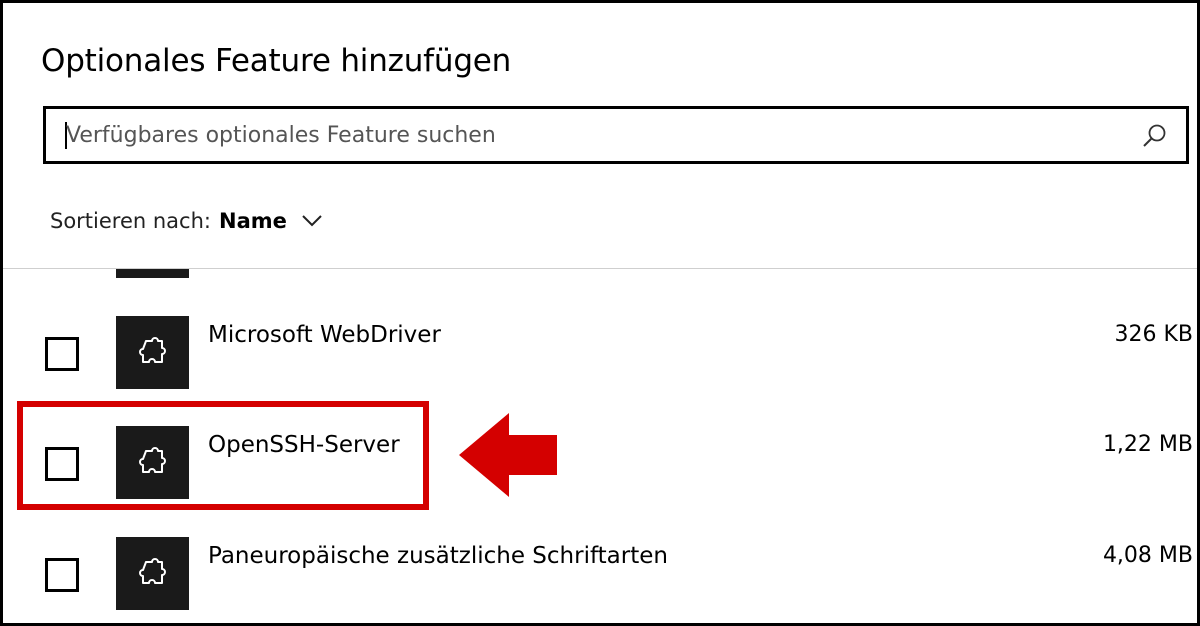 This screenshot has width=1200, height=626. Describe the element at coordinates (223, 455) in the screenshot. I see `highlight-box` at that location.